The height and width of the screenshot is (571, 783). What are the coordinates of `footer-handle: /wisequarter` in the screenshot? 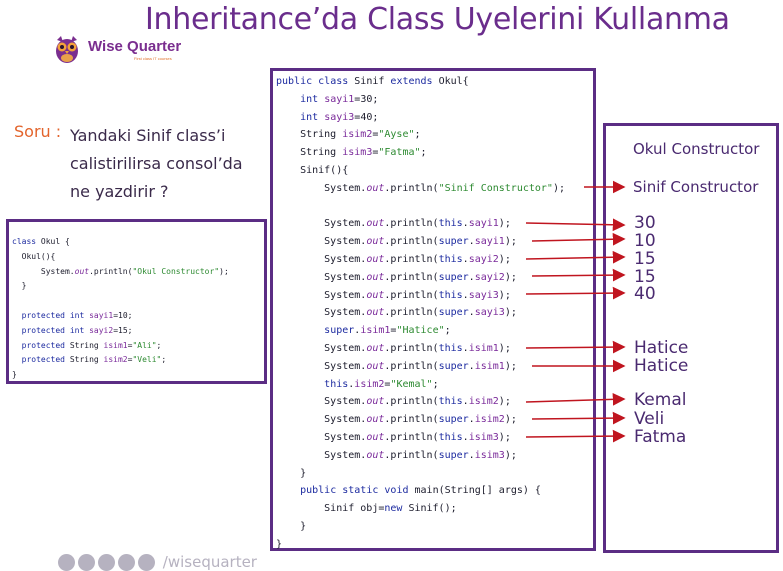 It's located at (209, 562).